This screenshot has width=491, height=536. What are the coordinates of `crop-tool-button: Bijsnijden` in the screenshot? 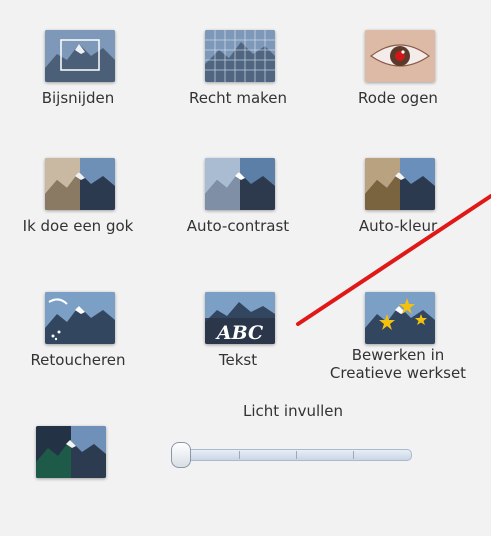 It's located at (78, 85).